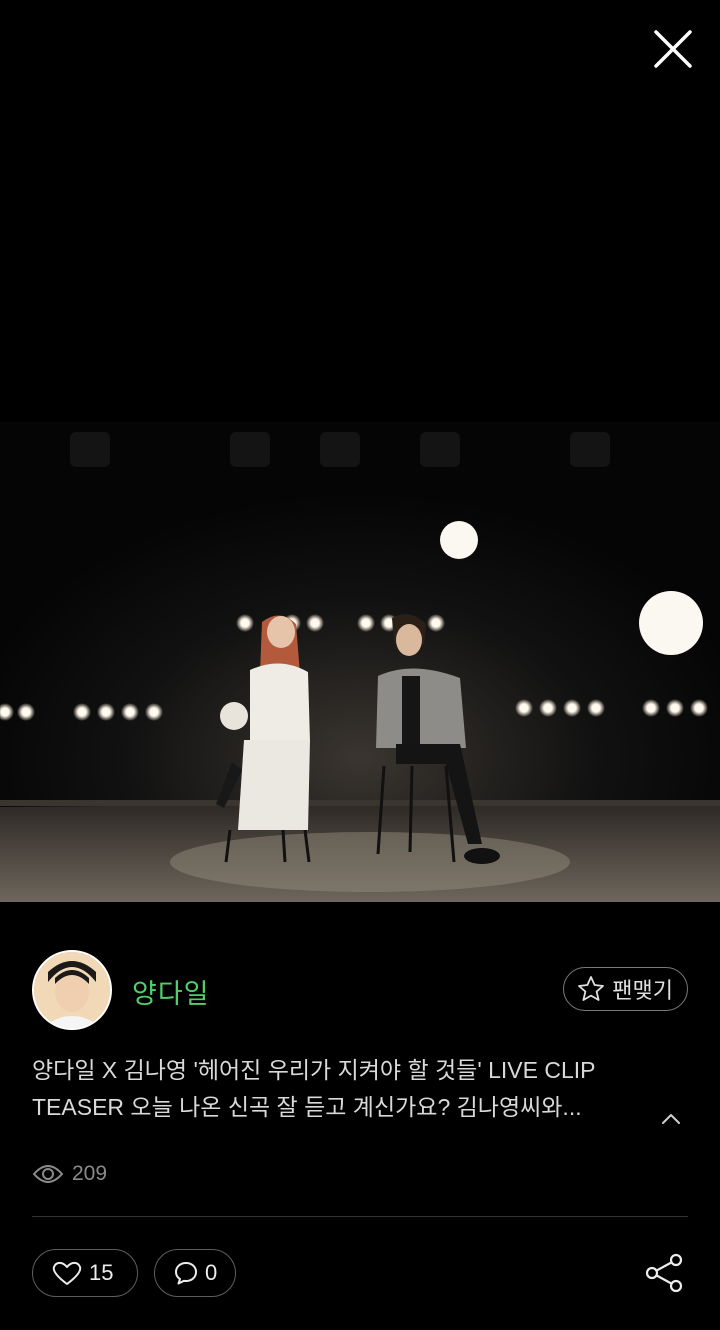 The height and width of the screenshot is (1330, 720). What do you see at coordinates (85, 1273) in the screenshot?
I see `like-button: 15` at bounding box center [85, 1273].